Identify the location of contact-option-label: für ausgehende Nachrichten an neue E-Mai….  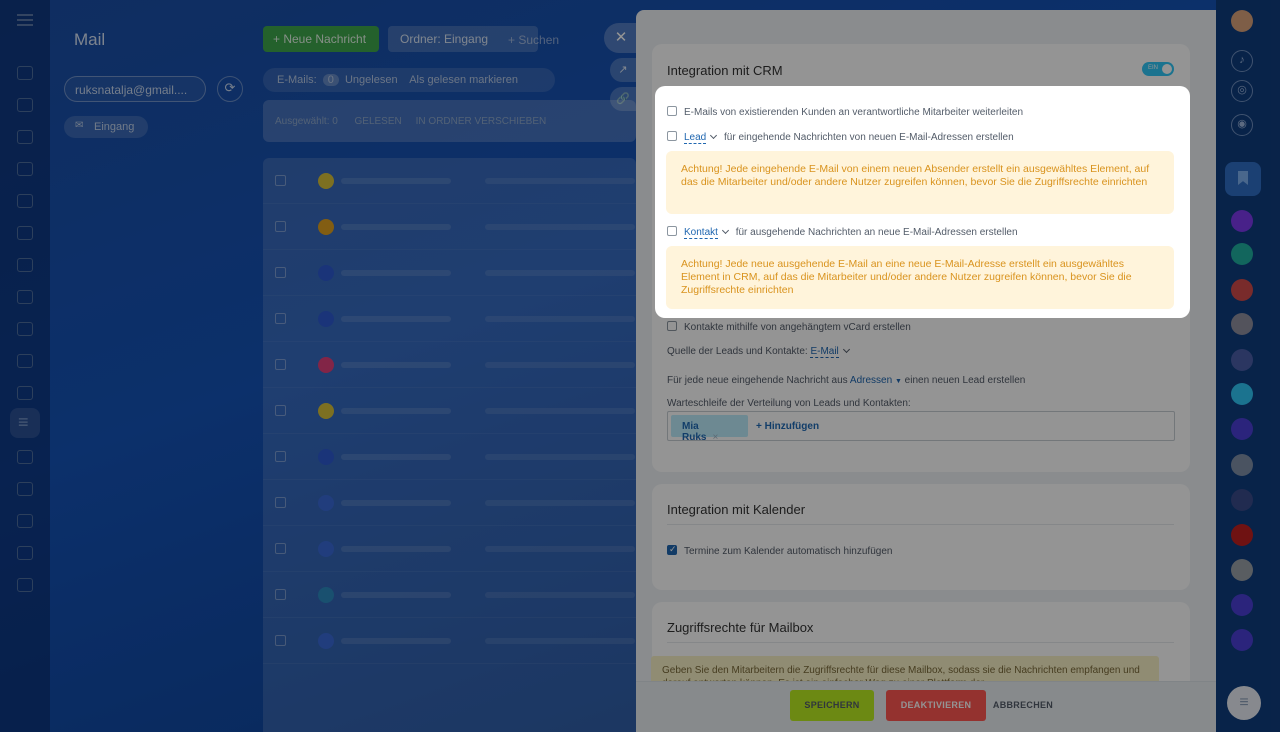
(876, 232).